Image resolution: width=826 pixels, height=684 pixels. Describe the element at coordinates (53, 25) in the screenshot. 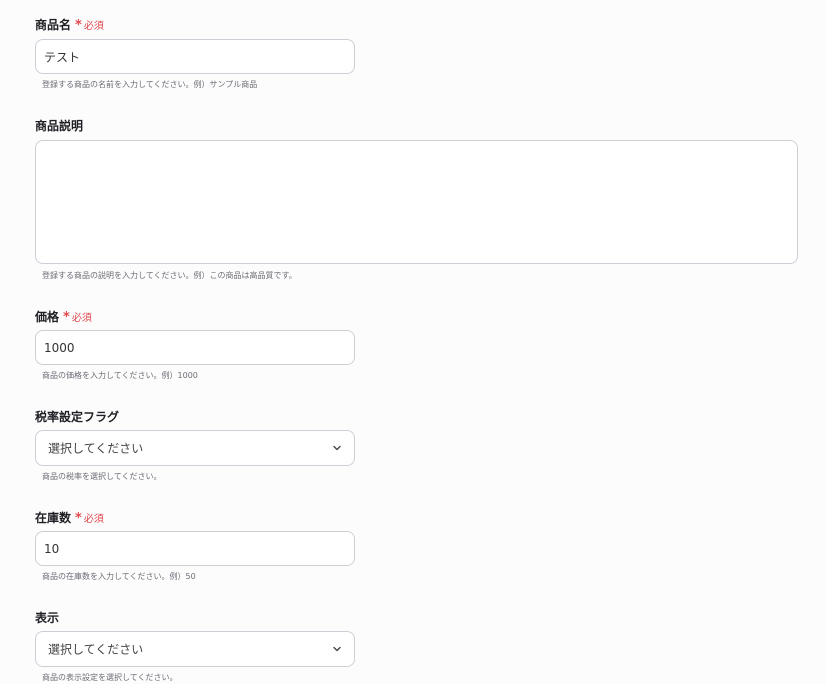

I see `product-name-label: 商品名` at that location.